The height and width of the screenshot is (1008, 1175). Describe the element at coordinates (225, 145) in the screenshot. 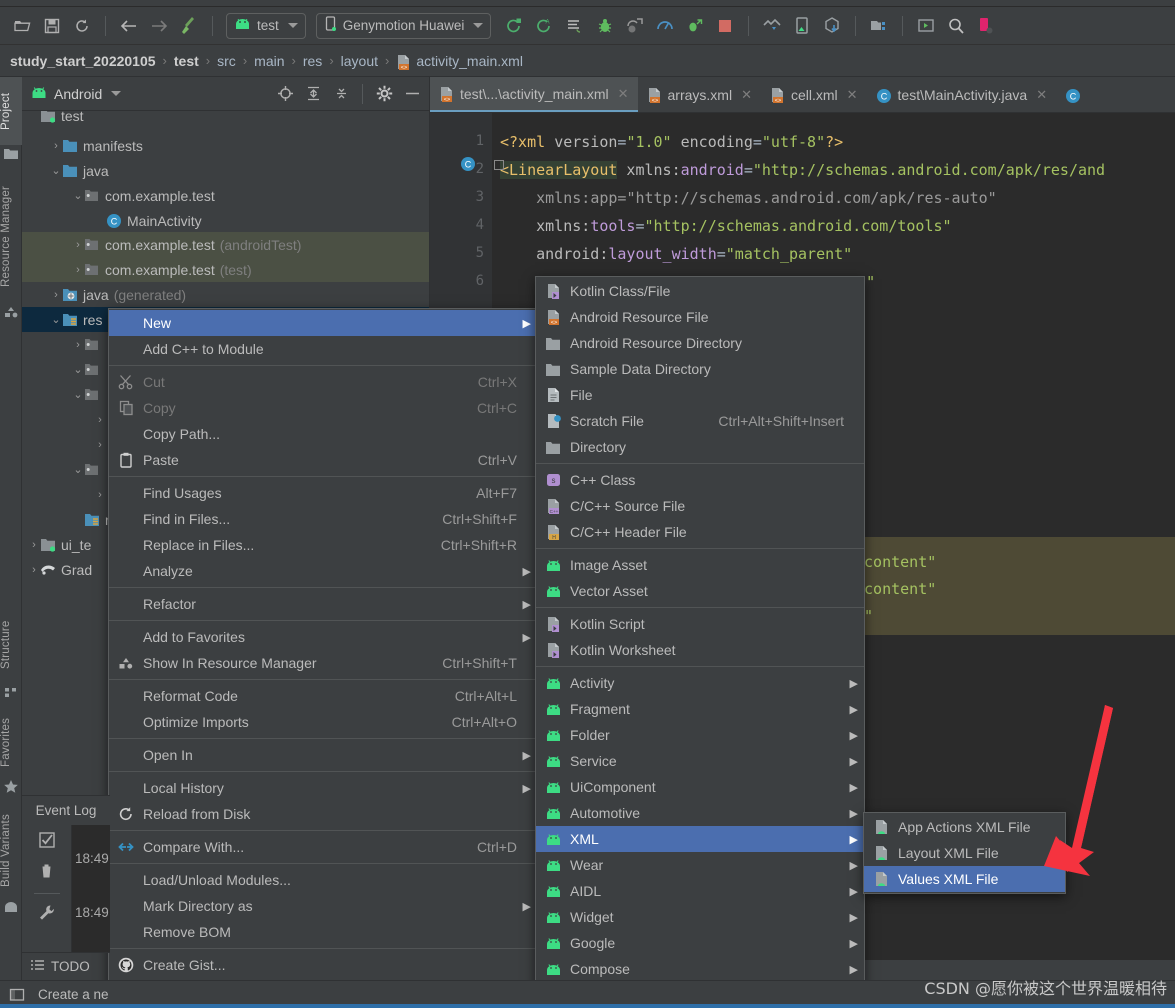

I see `tree-node: › manifests` at that location.